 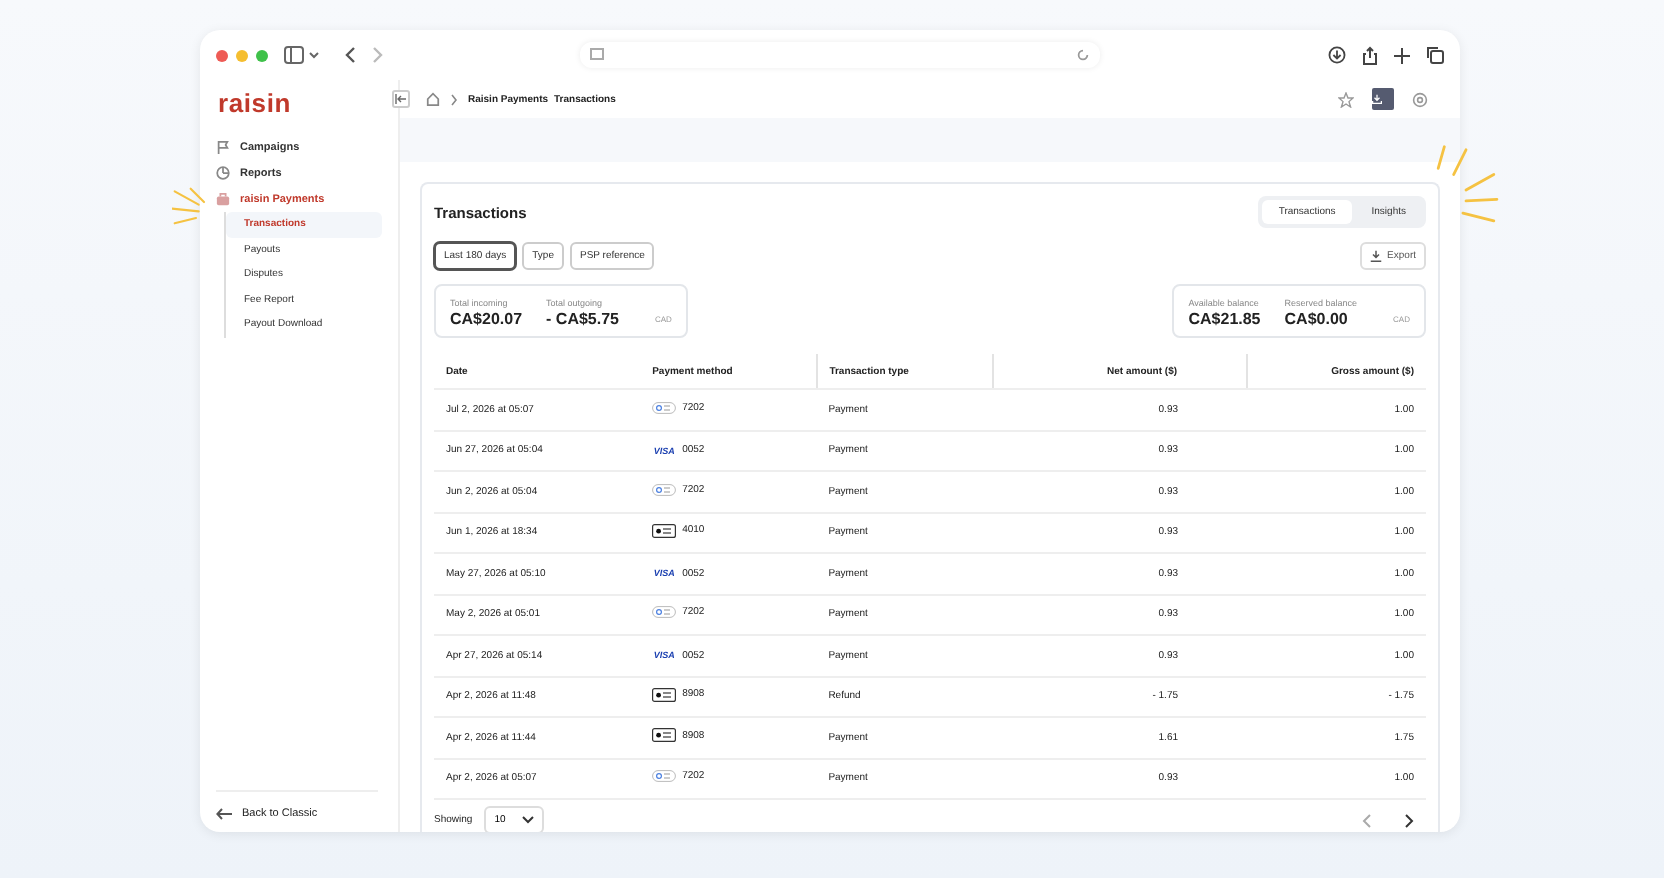 I want to click on sidebar-toggle-icon, so click(x=302, y=55).